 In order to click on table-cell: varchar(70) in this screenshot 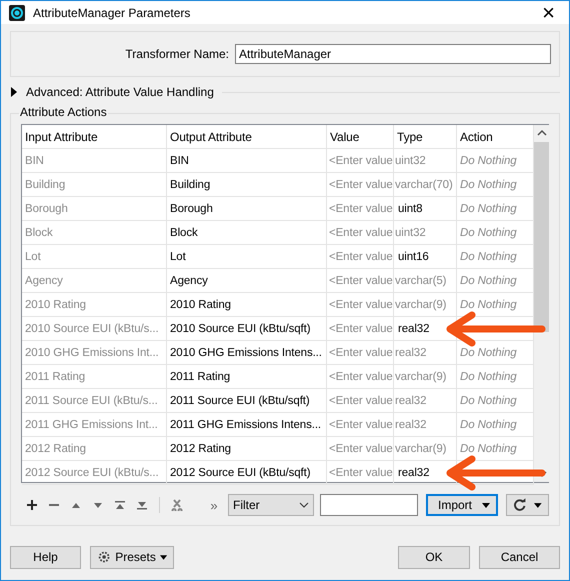, I will do `click(425, 185)`.